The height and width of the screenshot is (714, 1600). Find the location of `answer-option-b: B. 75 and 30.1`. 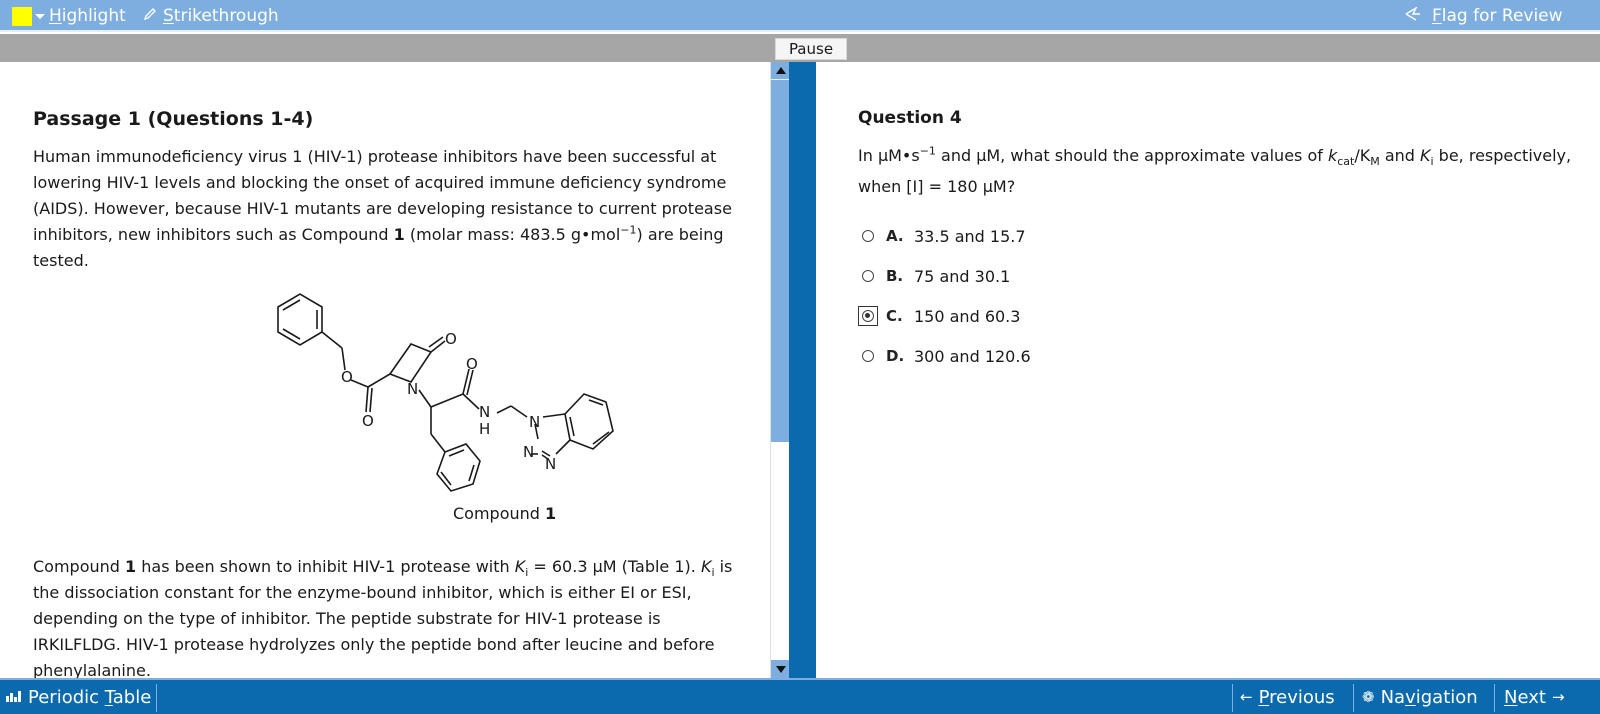

answer-option-b: B. 75 and 30.1 is located at coordinates (1218, 276).